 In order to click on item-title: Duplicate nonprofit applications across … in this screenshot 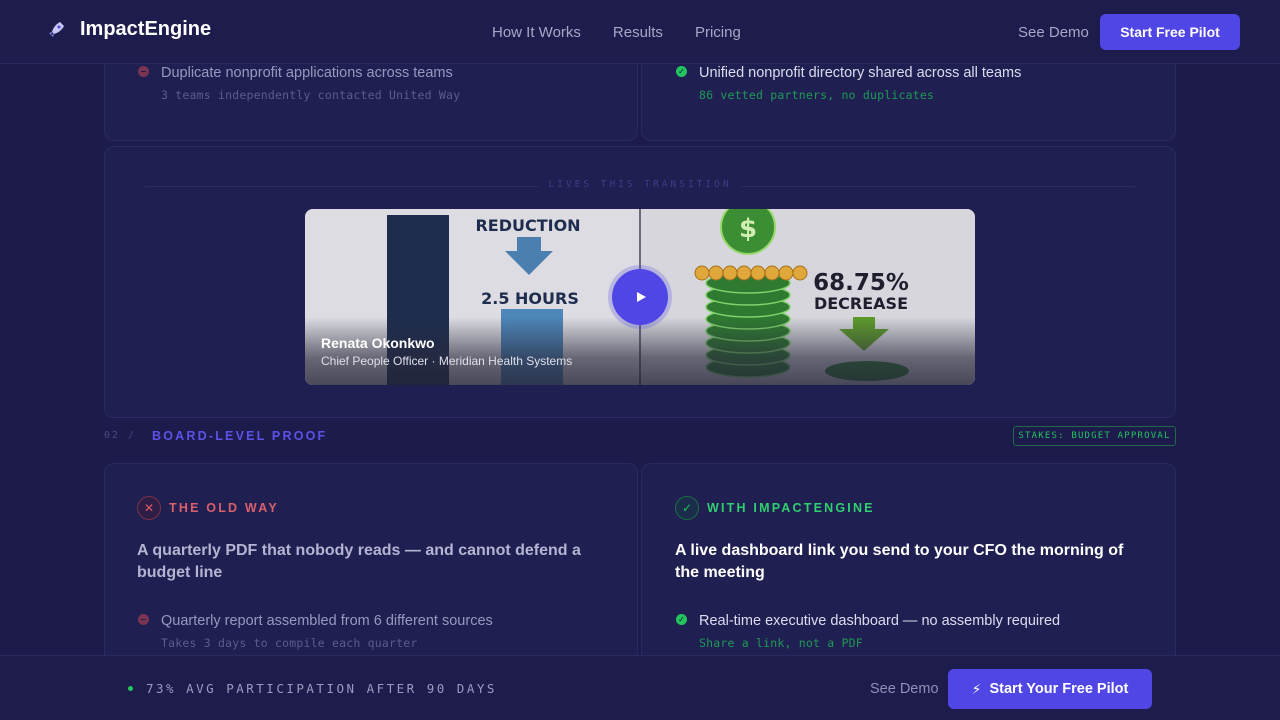, I will do `click(307, 73)`.